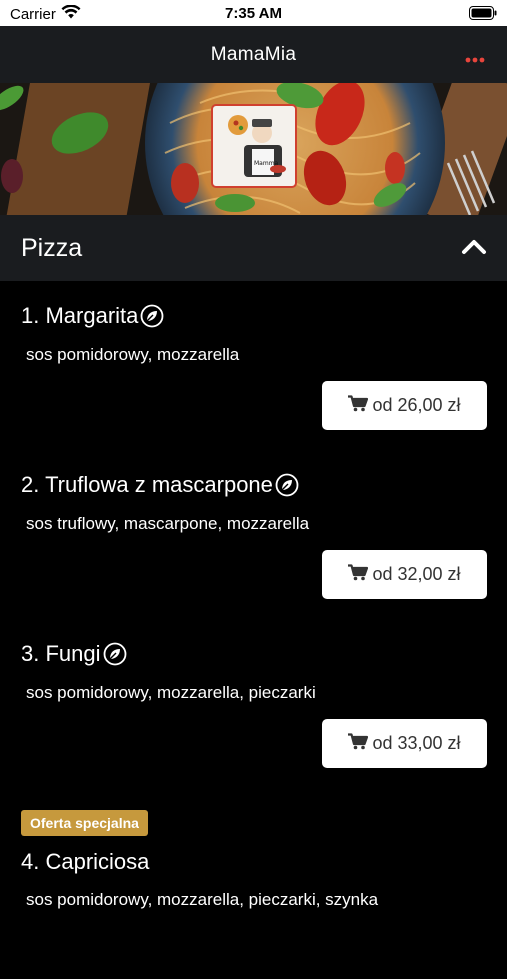 The width and height of the screenshot is (507, 979). I want to click on restaurant-logo-icon: Mamma, so click(254, 146).